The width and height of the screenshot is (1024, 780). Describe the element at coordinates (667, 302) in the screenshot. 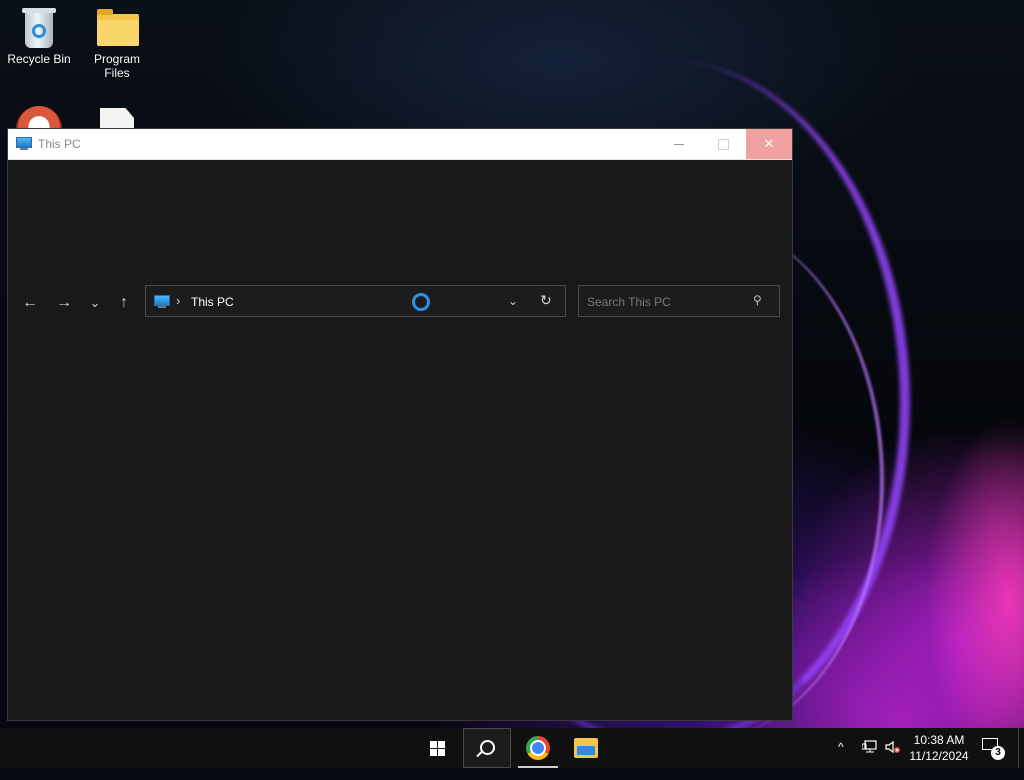

I see `search-input` at that location.